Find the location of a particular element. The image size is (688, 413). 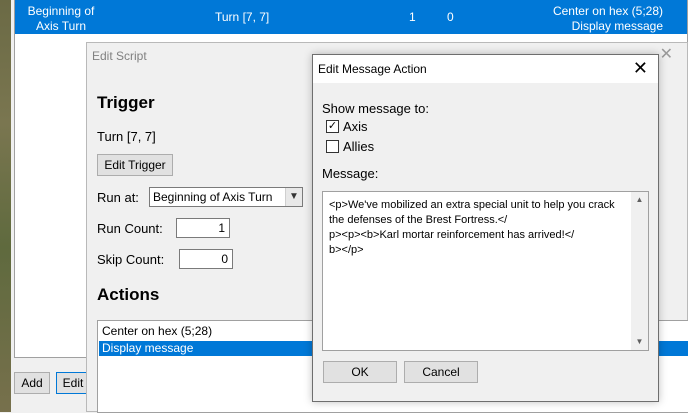

cancel-button: Cancel is located at coordinates (441, 372).